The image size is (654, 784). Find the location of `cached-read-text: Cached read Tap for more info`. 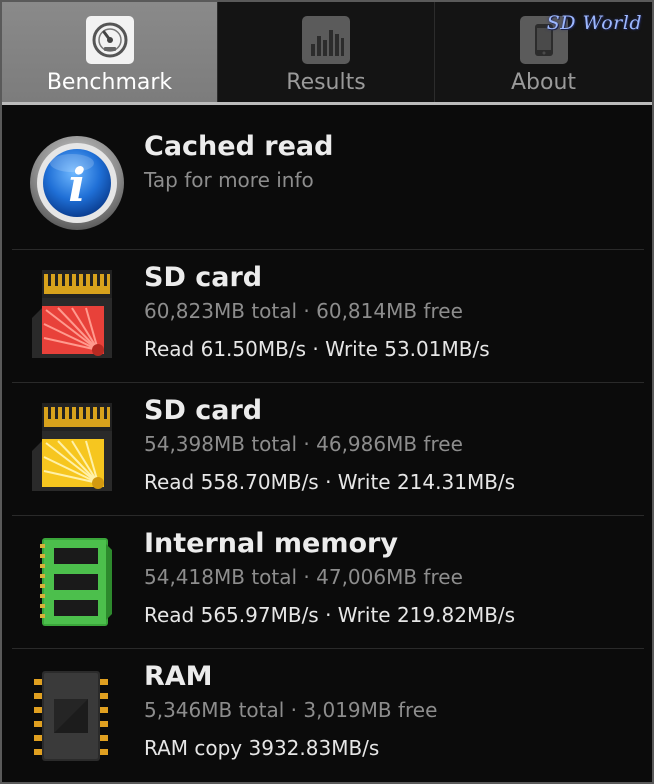

cached-read-text: Cached read Tap for more info is located at coordinates (238, 163).